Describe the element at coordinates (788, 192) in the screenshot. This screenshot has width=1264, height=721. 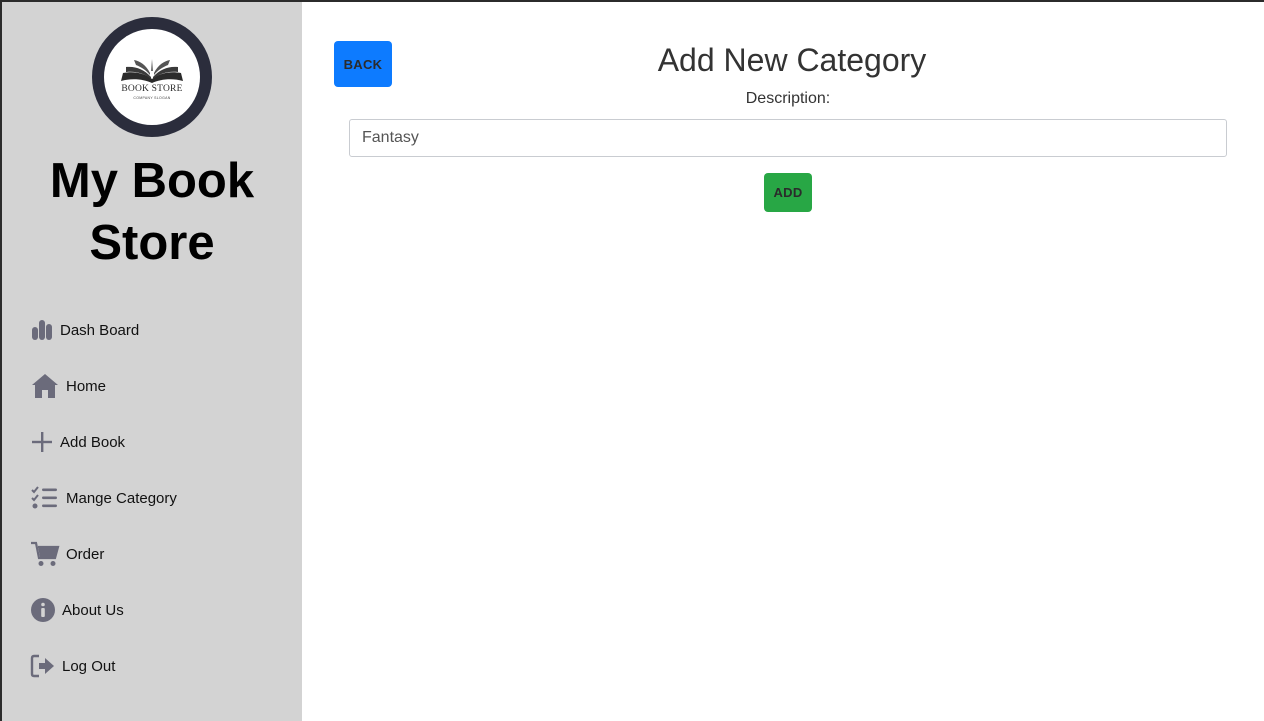
I see `add-button: ADD` at that location.